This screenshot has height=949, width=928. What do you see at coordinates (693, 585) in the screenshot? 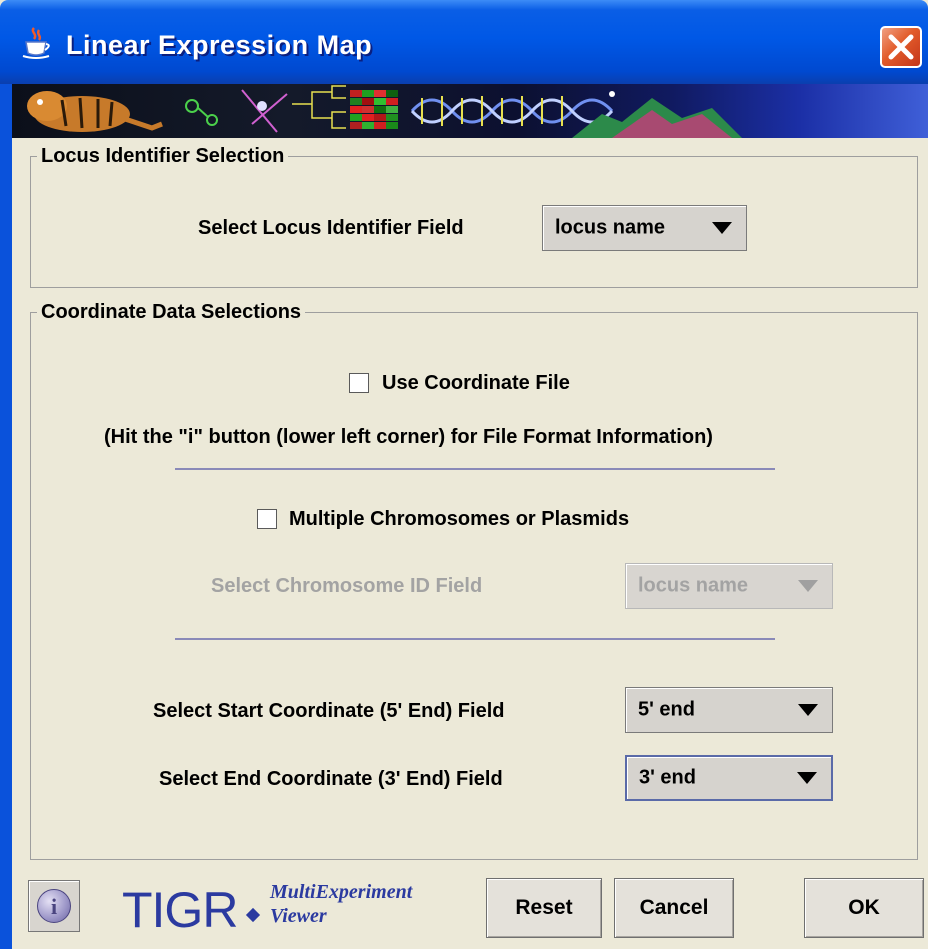
I see `chromosome-id-value: locus name` at bounding box center [693, 585].